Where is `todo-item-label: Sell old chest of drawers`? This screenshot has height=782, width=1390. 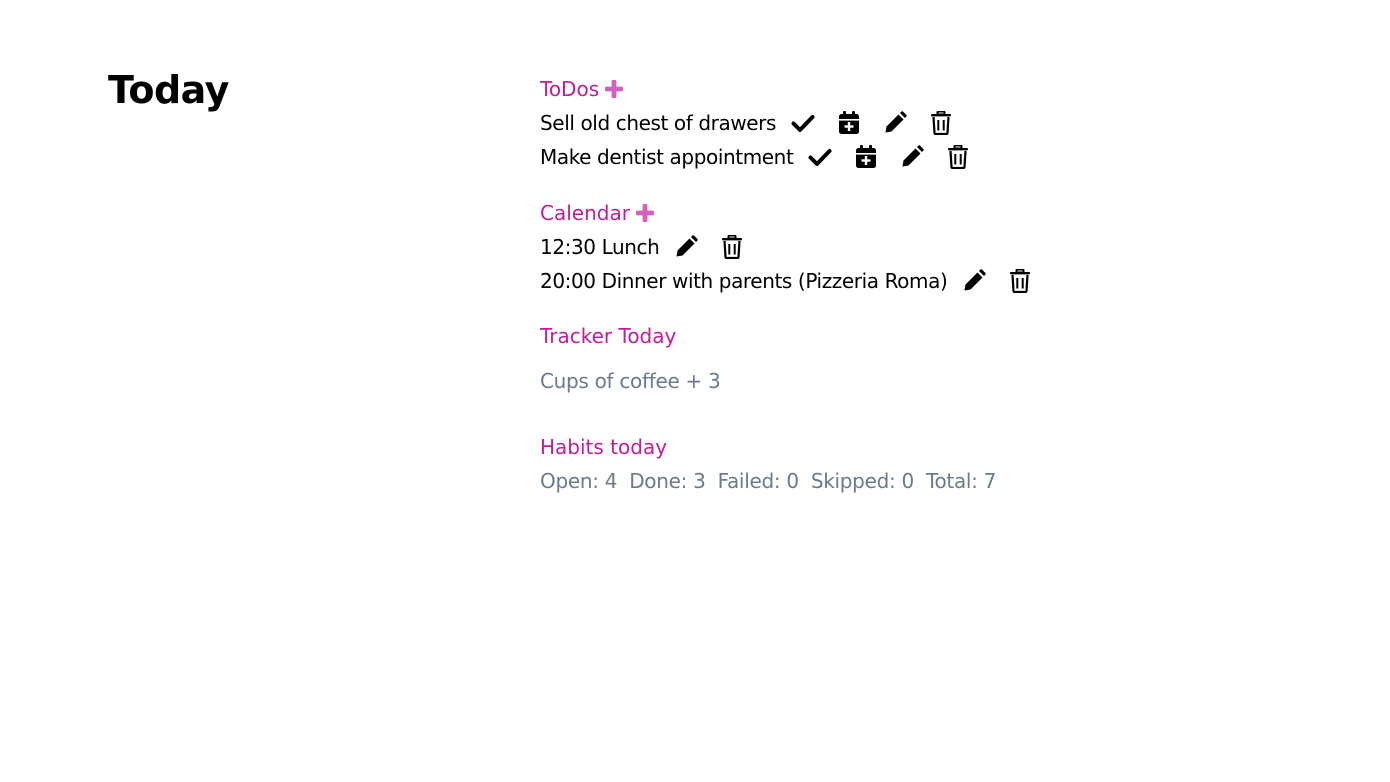
todo-item-label: Sell old chest of drawers is located at coordinates (658, 123).